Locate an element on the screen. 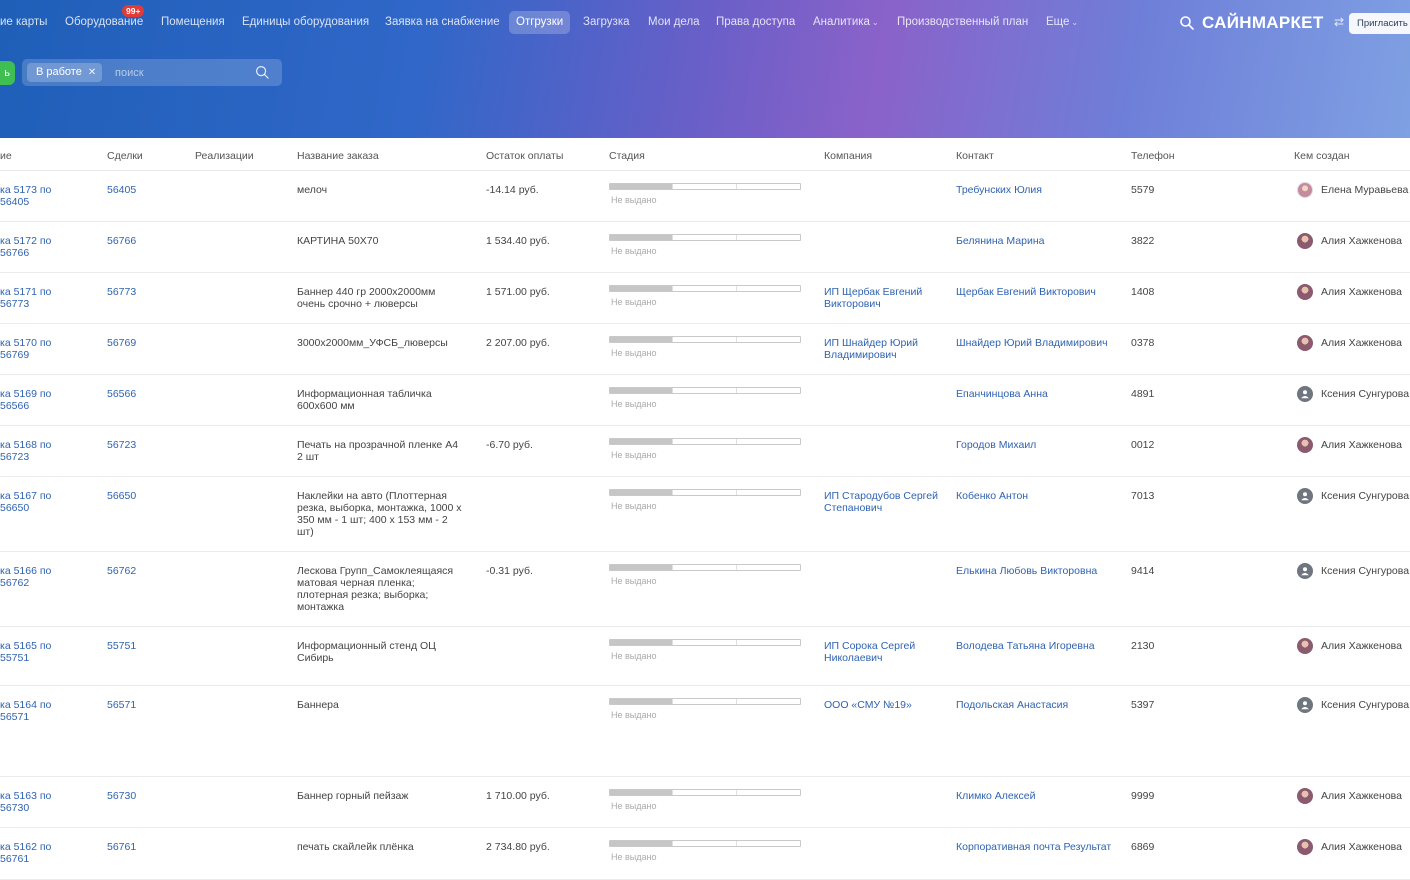 Image resolution: width=1410 pixels, height=880 pixels. shipment-name-link: ка 5162 по 56761 is located at coordinates (34, 853).